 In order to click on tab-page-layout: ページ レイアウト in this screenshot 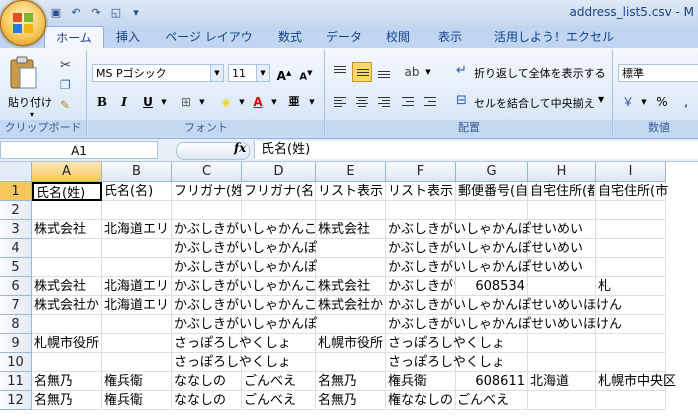, I will do `click(209, 46)`.